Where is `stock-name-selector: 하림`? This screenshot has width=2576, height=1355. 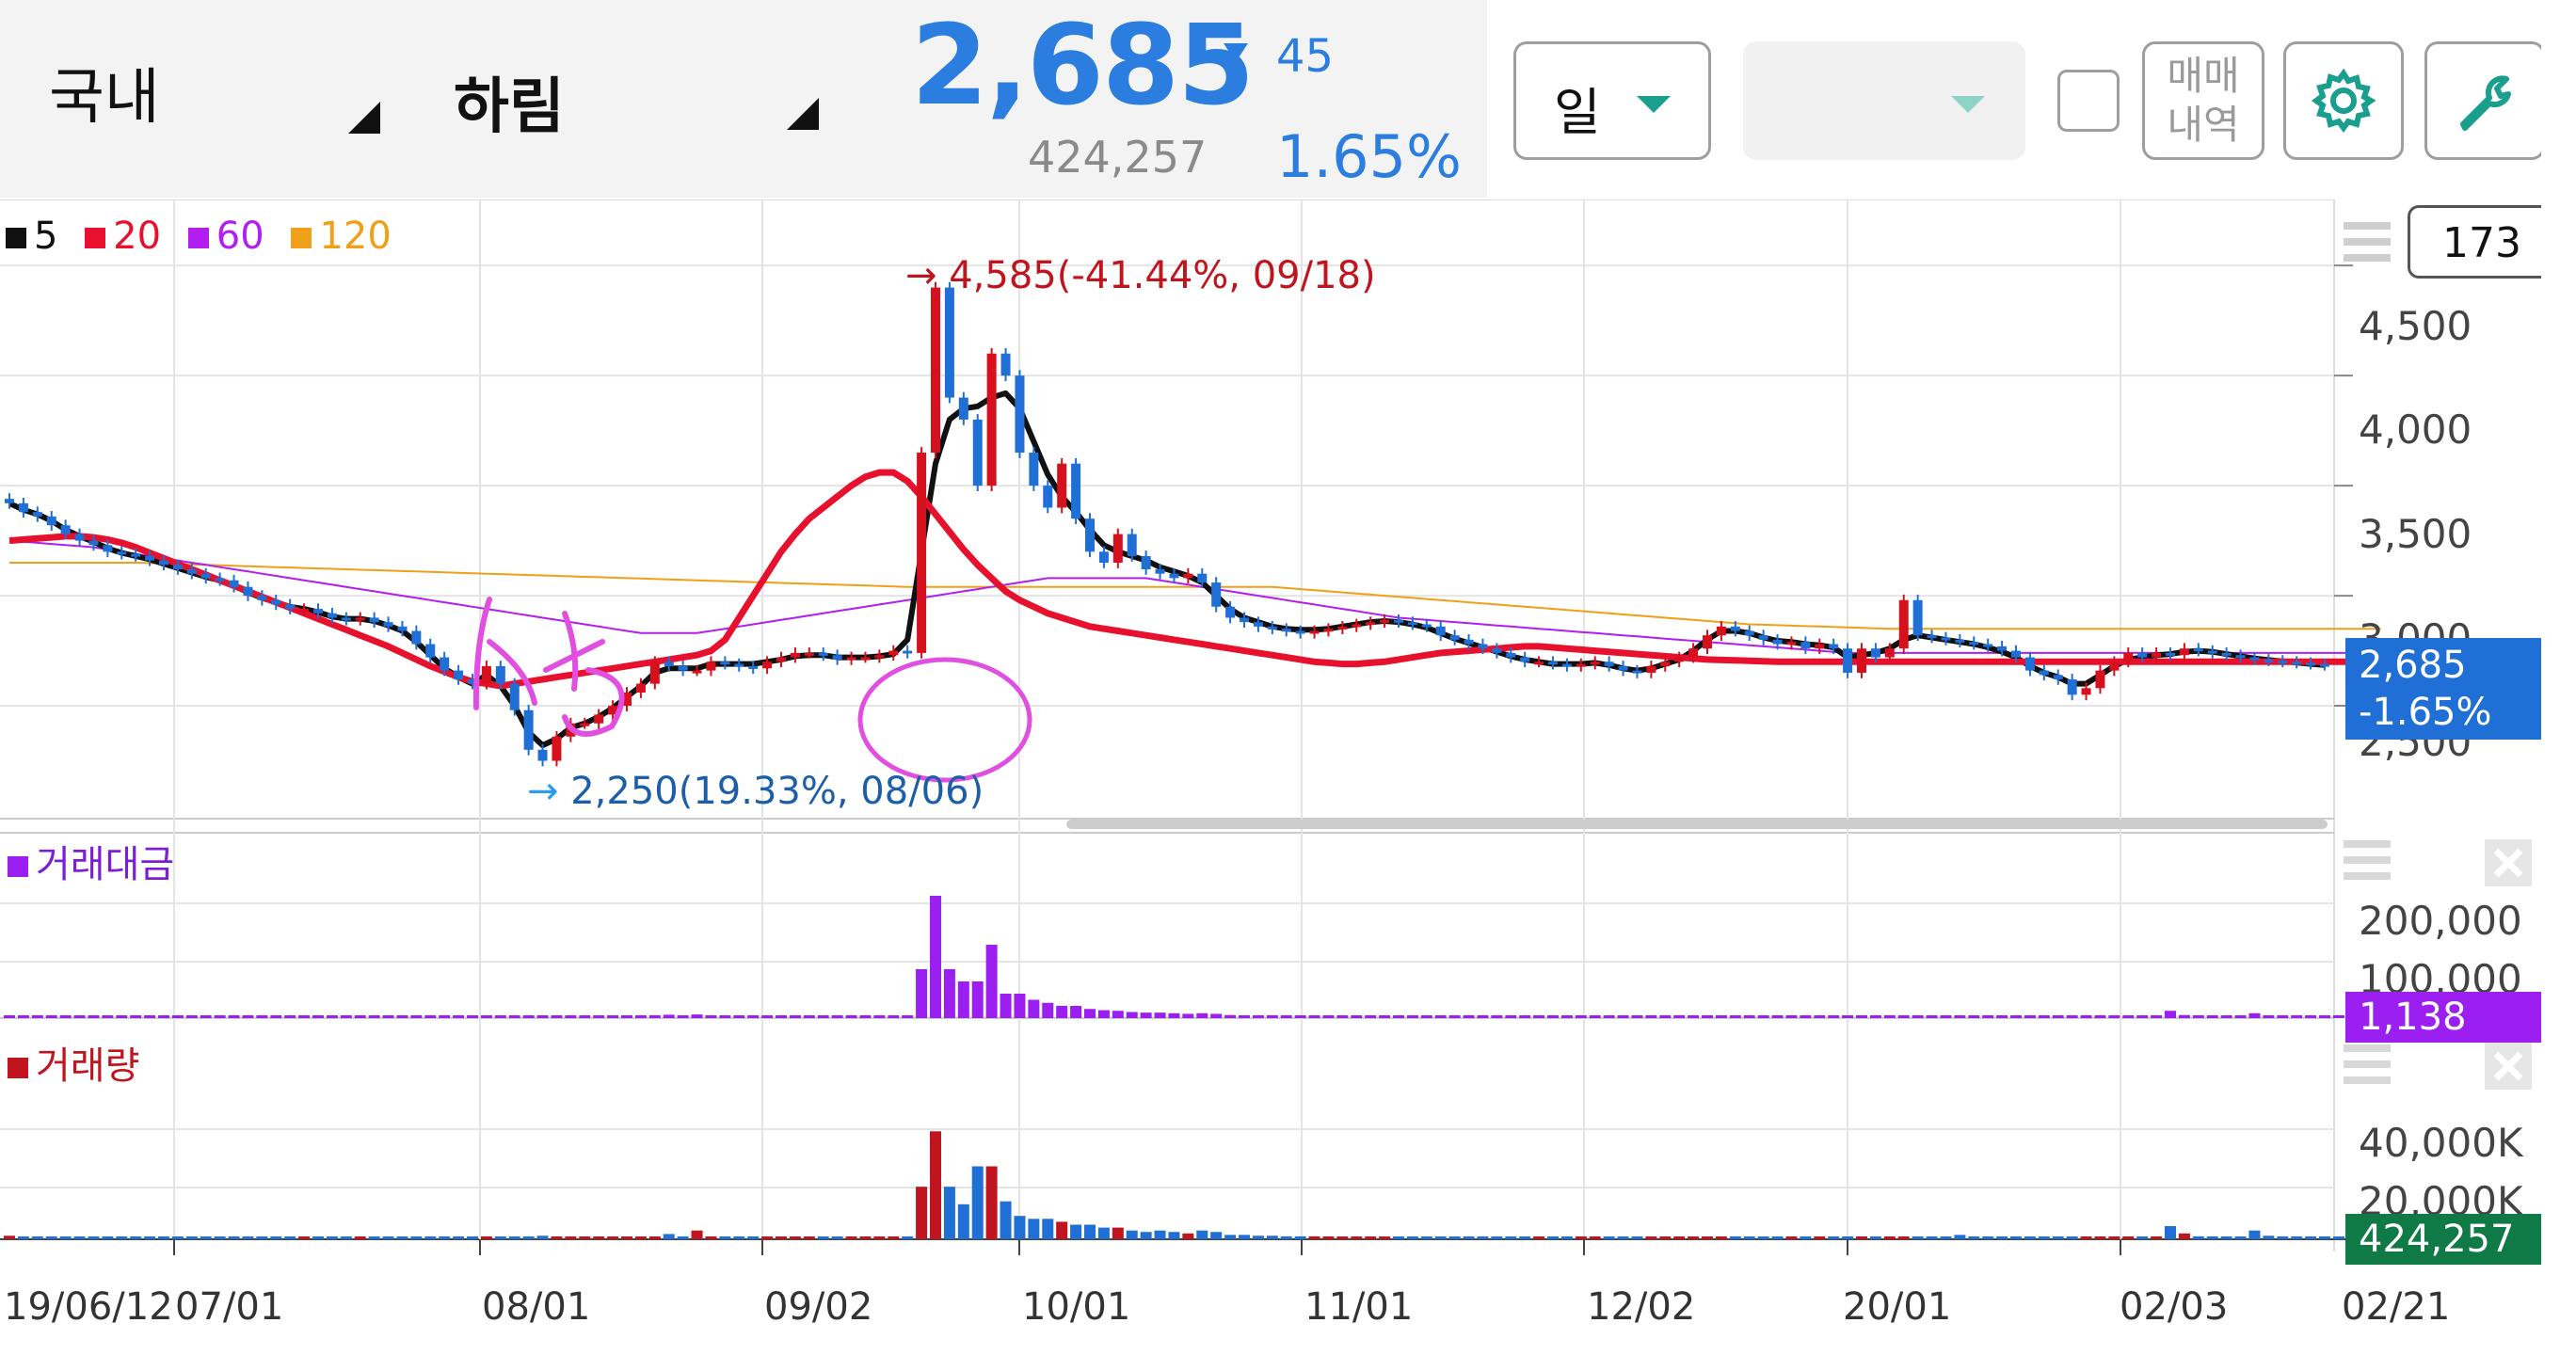
stock-name-selector: 하림 is located at coordinates (509, 101).